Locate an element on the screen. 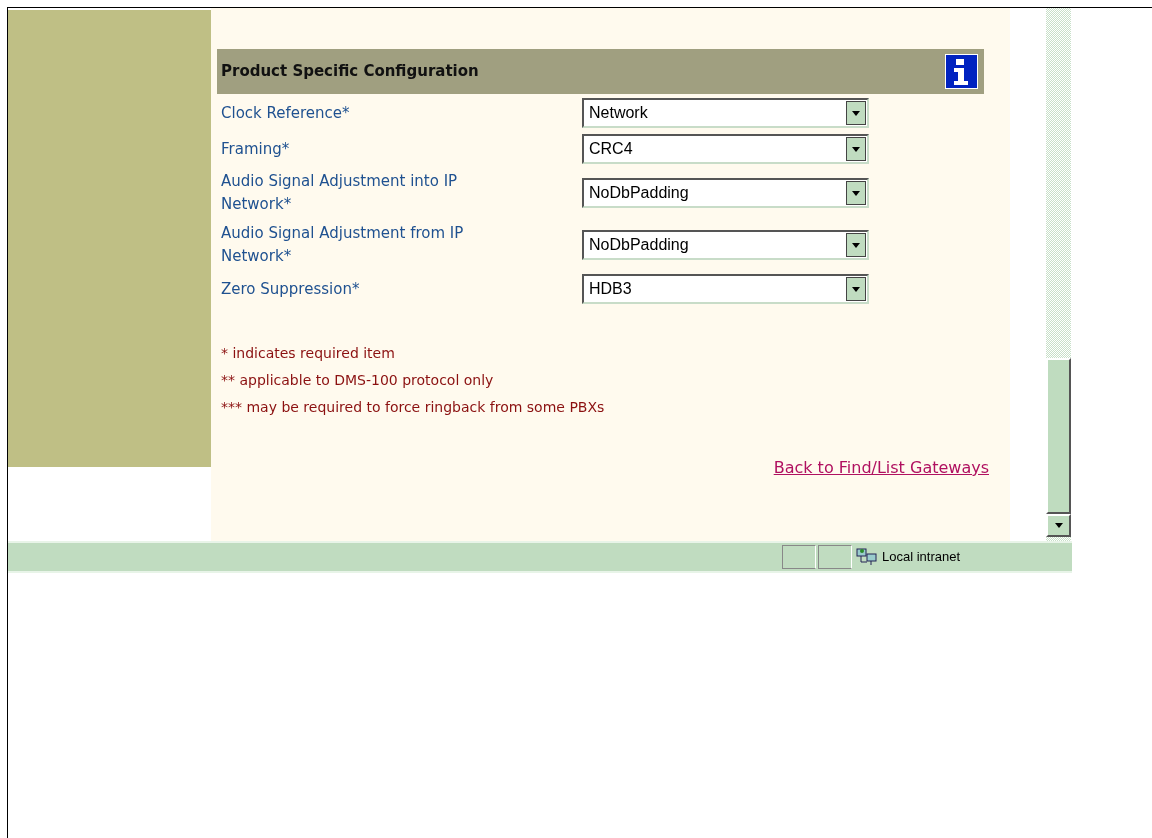 This screenshot has height=838, width=1152. field-label: Audio Signal Adjustment into IP Network* is located at coordinates (340, 193).